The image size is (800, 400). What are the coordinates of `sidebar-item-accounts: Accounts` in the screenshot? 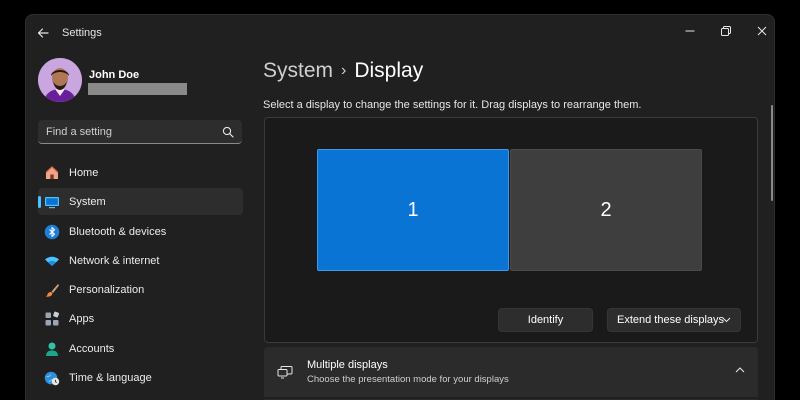 It's located at (140, 348).